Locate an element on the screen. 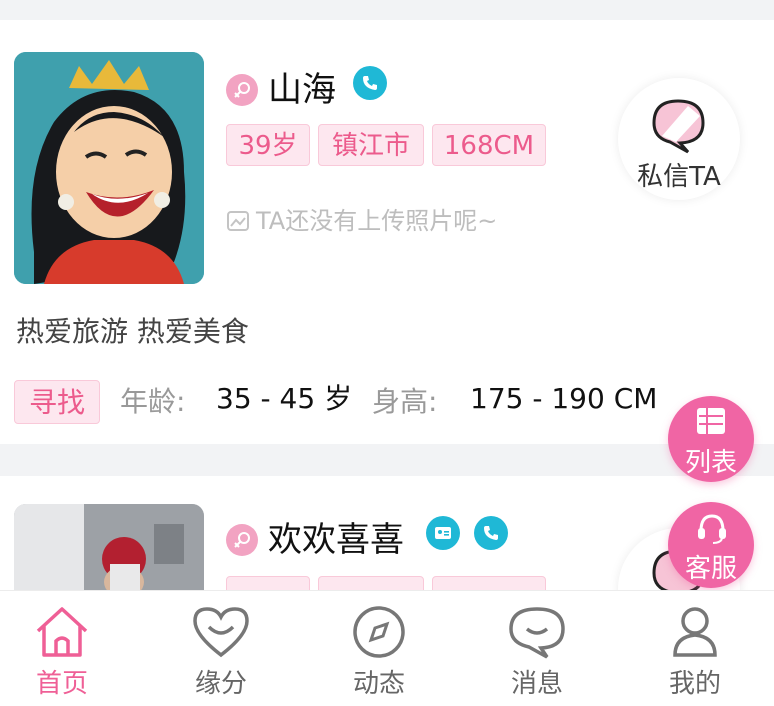 This screenshot has height=706, width=774. tab-home: 首页 is located at coordinates (69, 648).